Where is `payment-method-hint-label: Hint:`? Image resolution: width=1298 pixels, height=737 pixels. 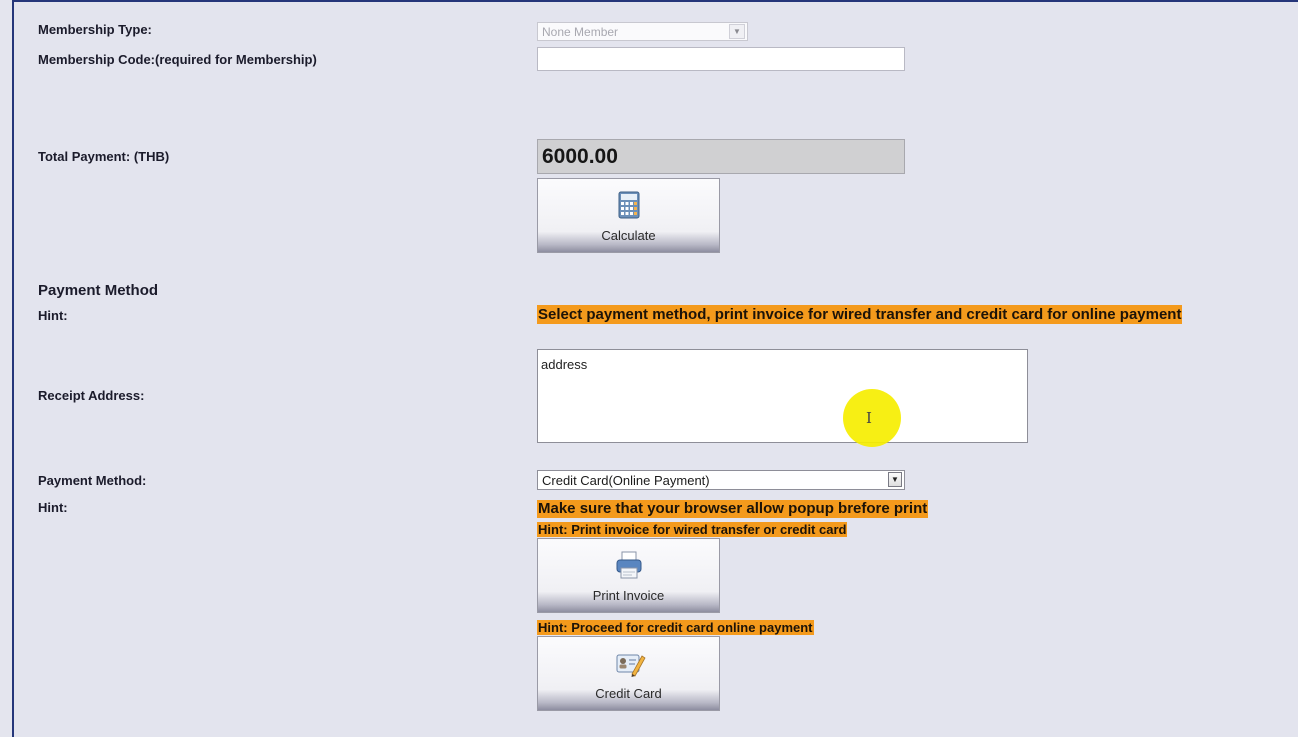
payment-method-hint-label: Hint: is located at coordinates (53, 507).